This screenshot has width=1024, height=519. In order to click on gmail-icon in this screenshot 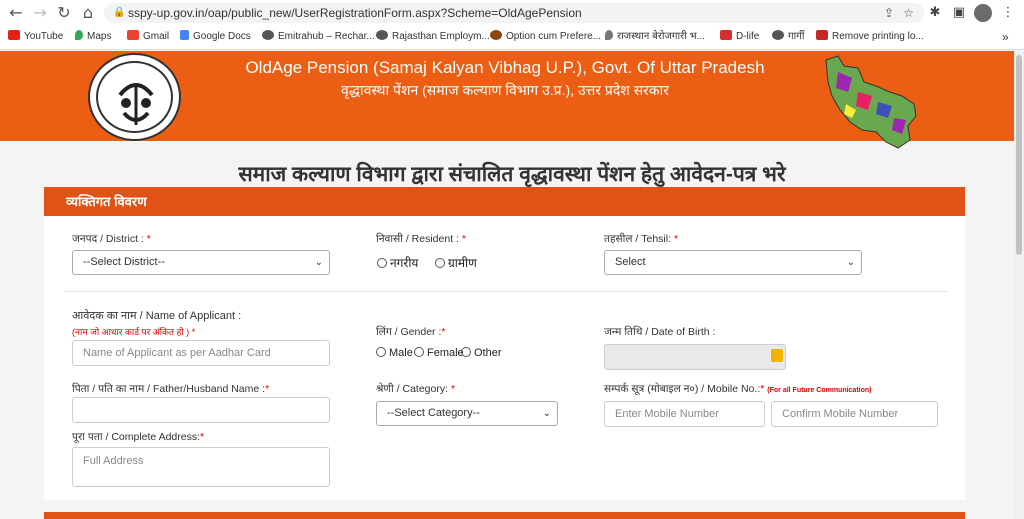, I will do `click(133, 35)`.